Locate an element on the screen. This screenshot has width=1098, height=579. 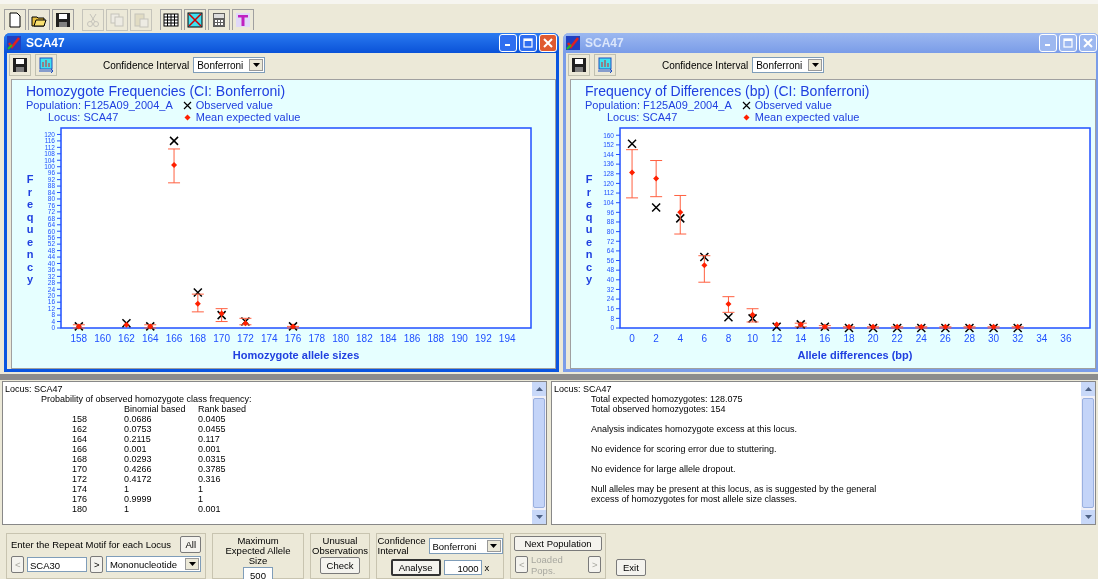
x-tick-label: 182 is located at coordinates (364, 338).